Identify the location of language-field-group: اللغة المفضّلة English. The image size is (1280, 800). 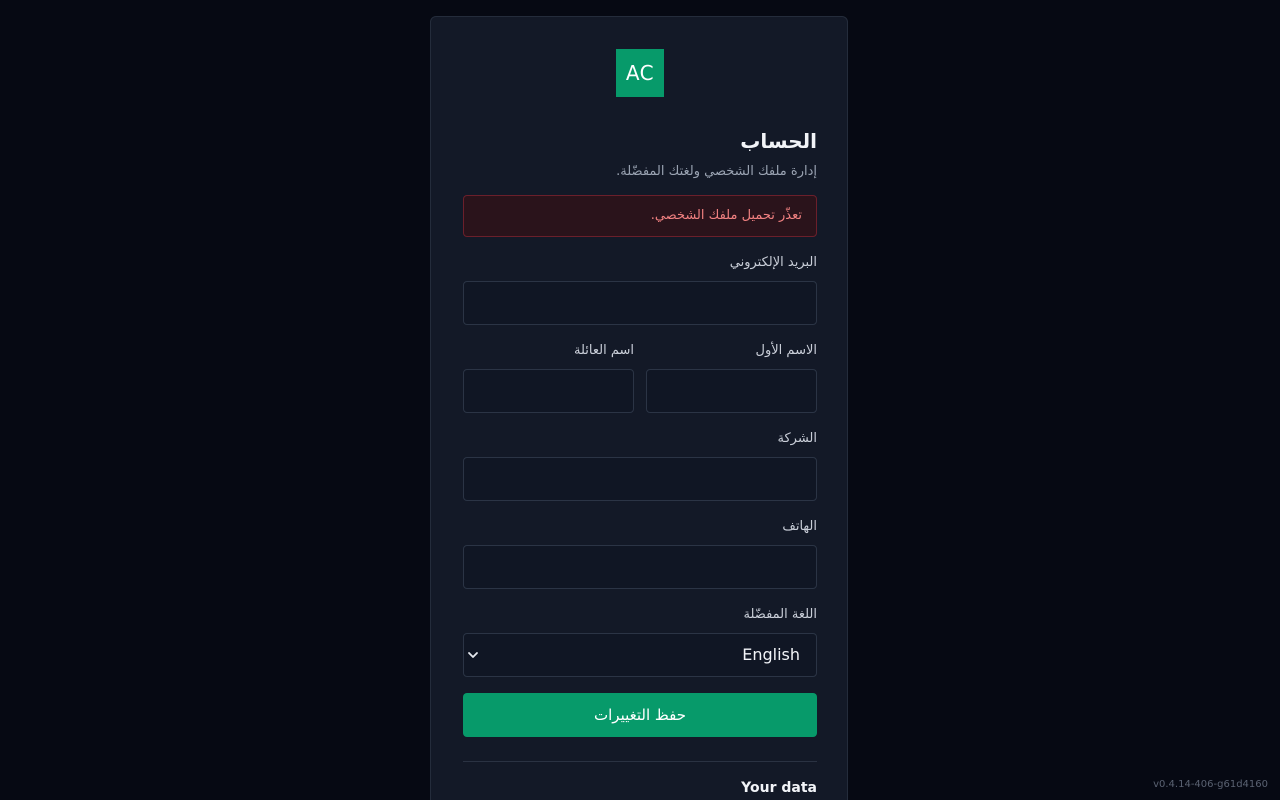
(640, 641).